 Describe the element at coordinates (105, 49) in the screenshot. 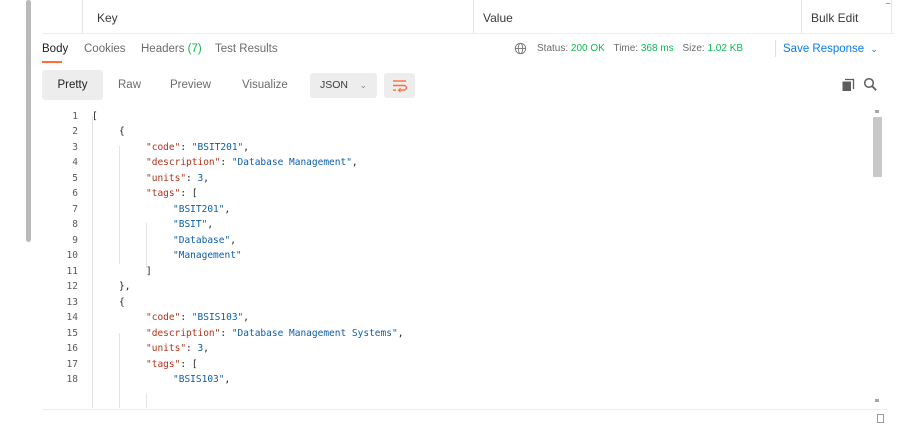

I see `tab-cookies: Cookies` at that location.